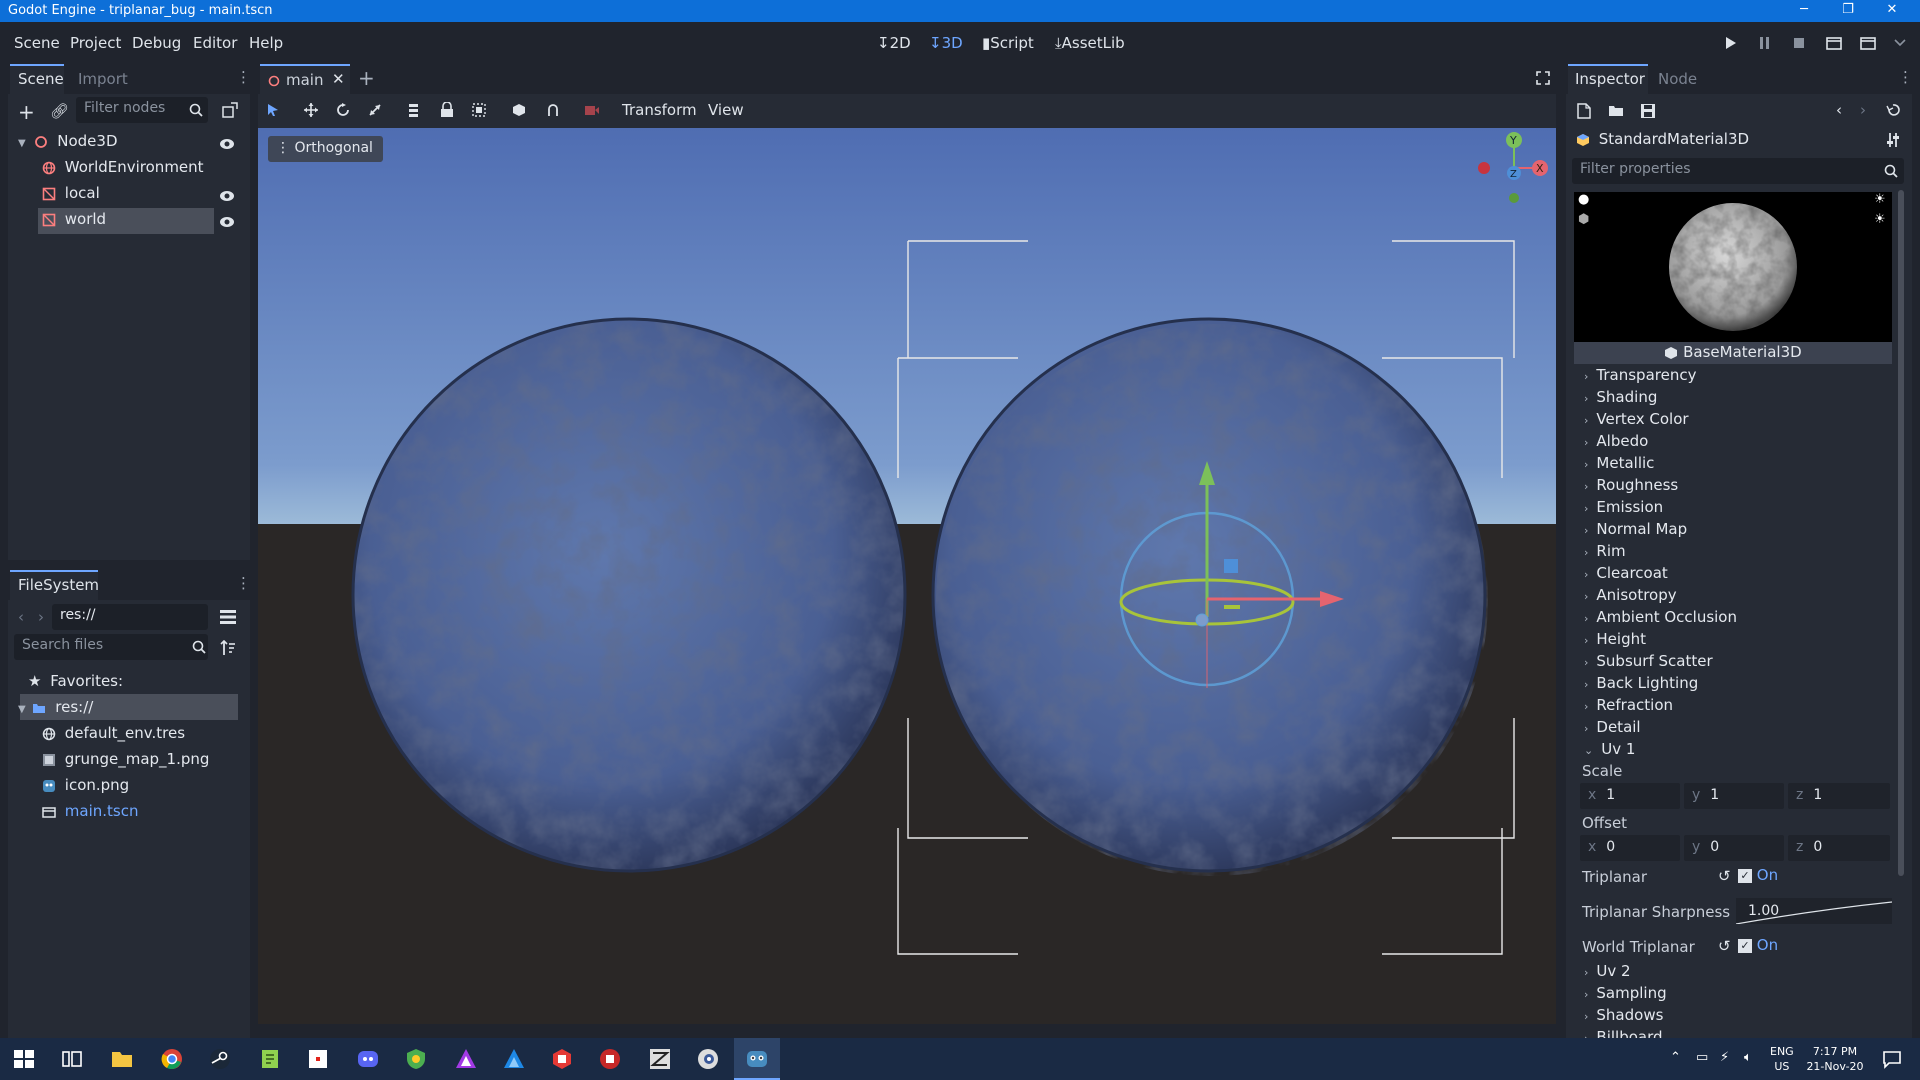 Image resolution: width=1920 pixels, height=1080 pixels. What do you see at coordinates (1616, 441) in the screenshot?
I see `group-albedo: › Albedo` at bounding box center [1616, 441].